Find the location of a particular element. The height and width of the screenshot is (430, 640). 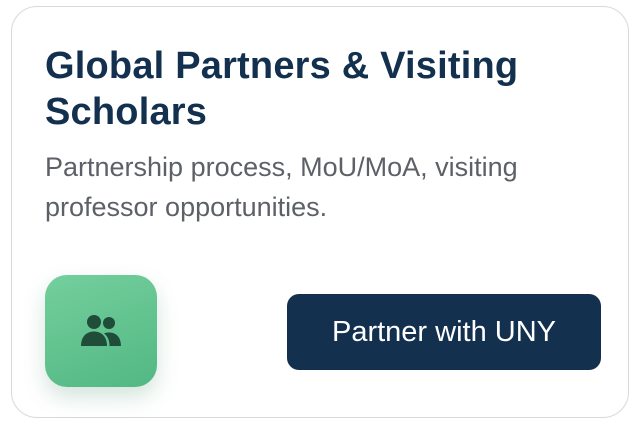

users-icon is located at coordinates (101, 330).